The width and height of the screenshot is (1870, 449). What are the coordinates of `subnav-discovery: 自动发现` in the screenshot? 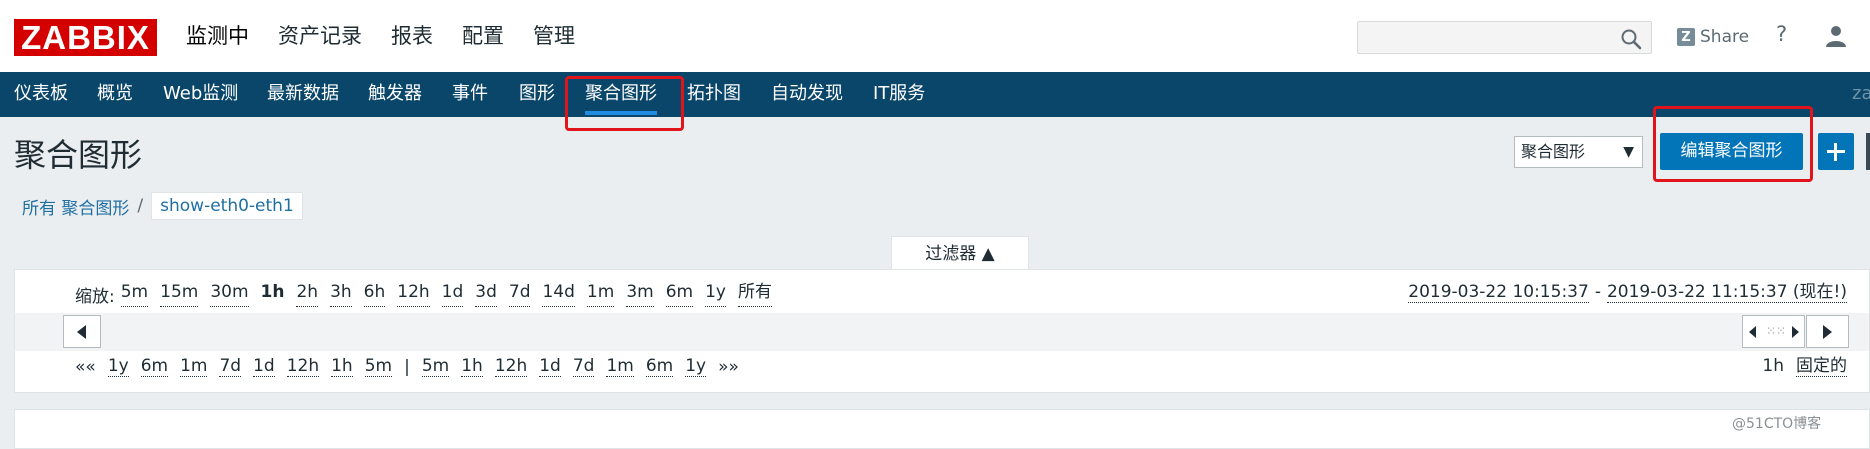 It's located at (807, 94).